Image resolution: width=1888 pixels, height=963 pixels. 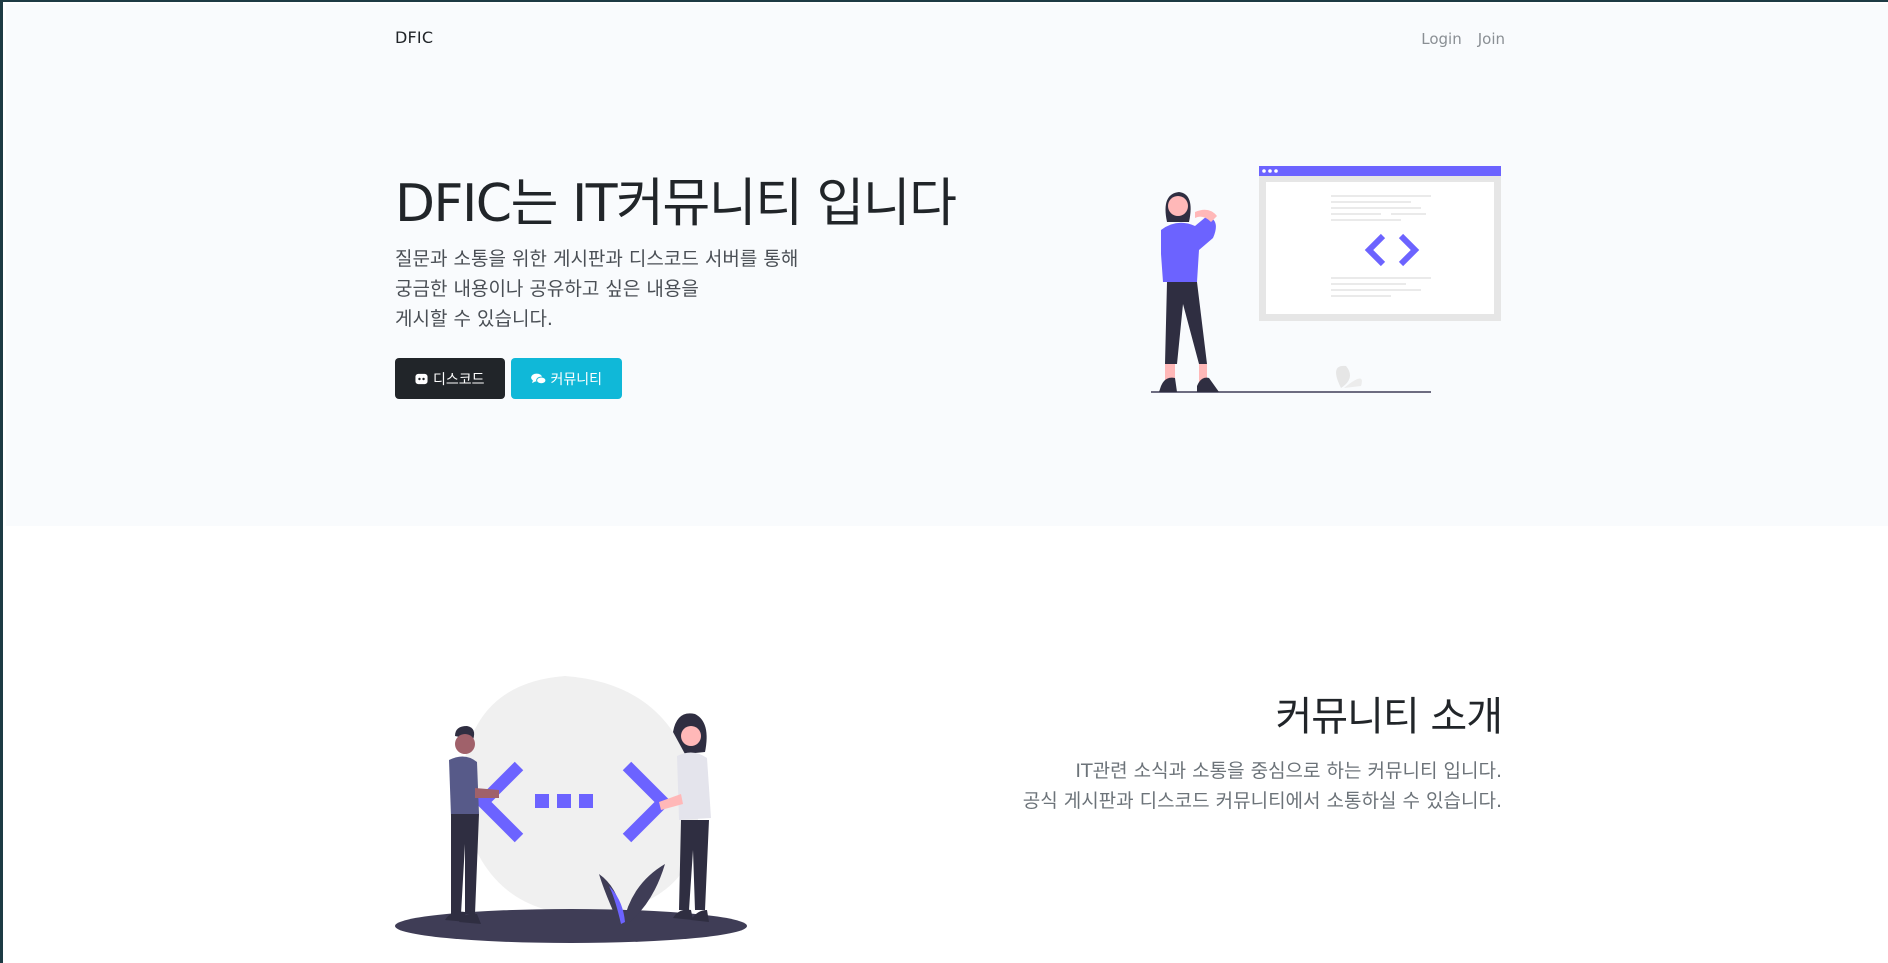 What do you see at coordinates (576, 379) in the screenshot?
I see `community-button-label: 커뮤니티` at bounding box center [576, 379].